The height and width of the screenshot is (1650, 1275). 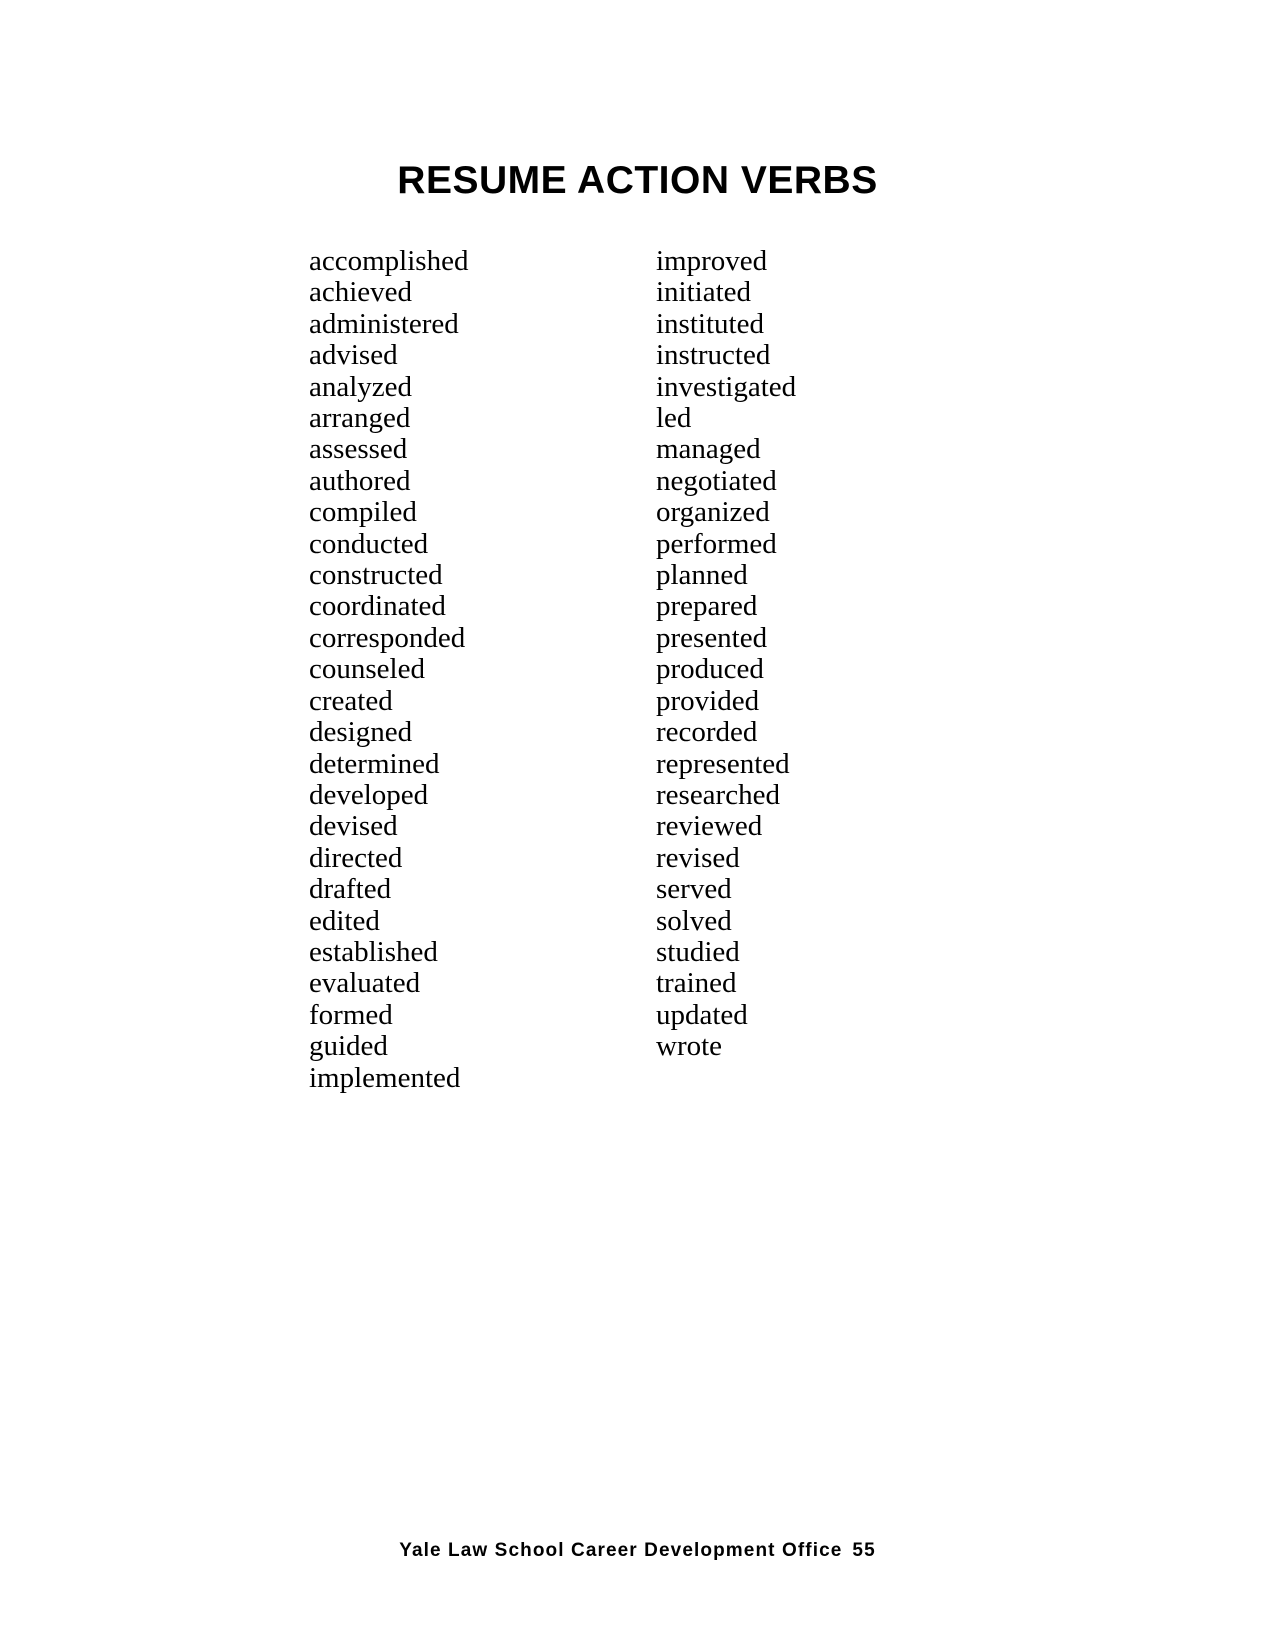 I want to click on verb-item: assessed, so click(x=358, y=449).